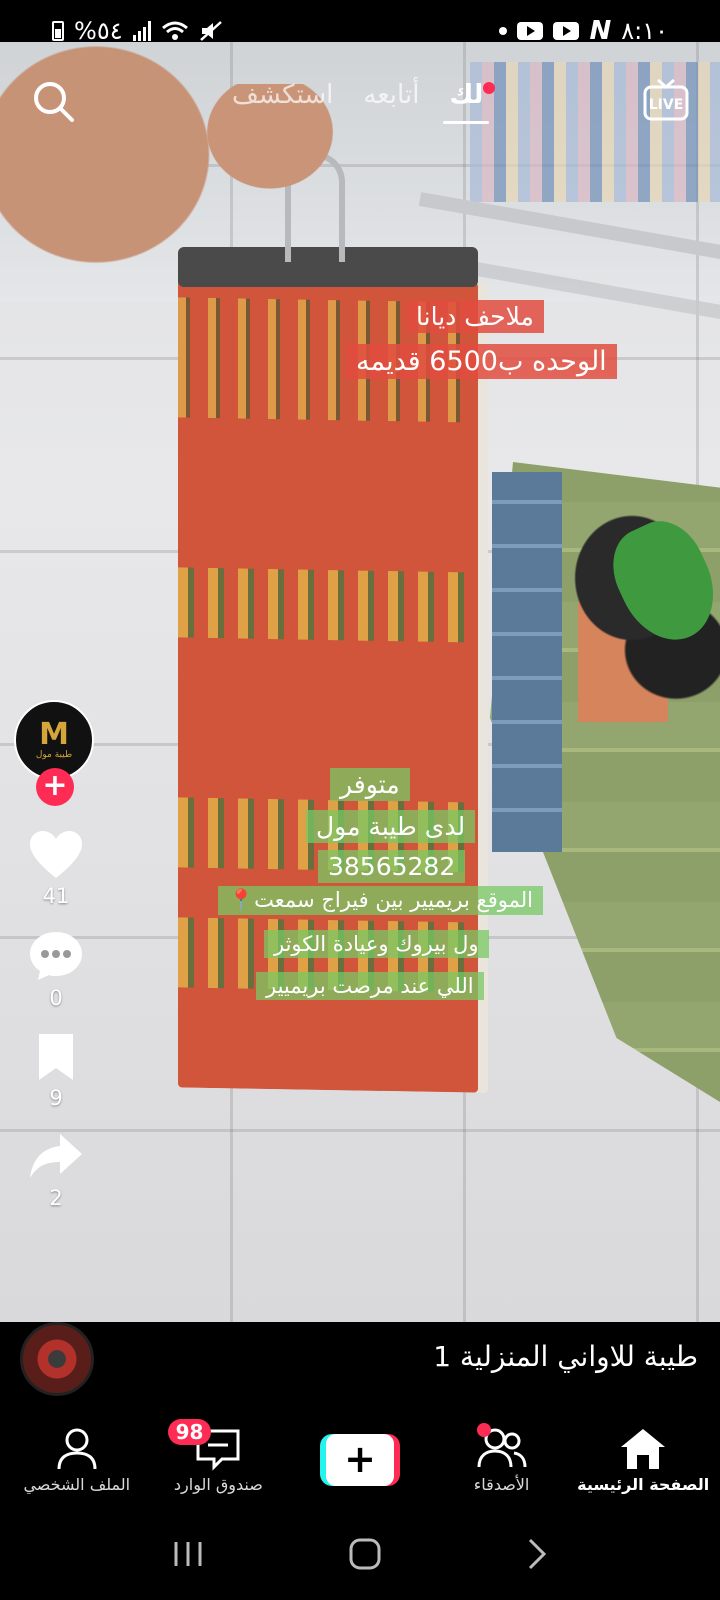  What do you see at coordinates (537, 1554) in the screenshot?
I see `back-arrow-icon` at bounding box center [537, 1554].